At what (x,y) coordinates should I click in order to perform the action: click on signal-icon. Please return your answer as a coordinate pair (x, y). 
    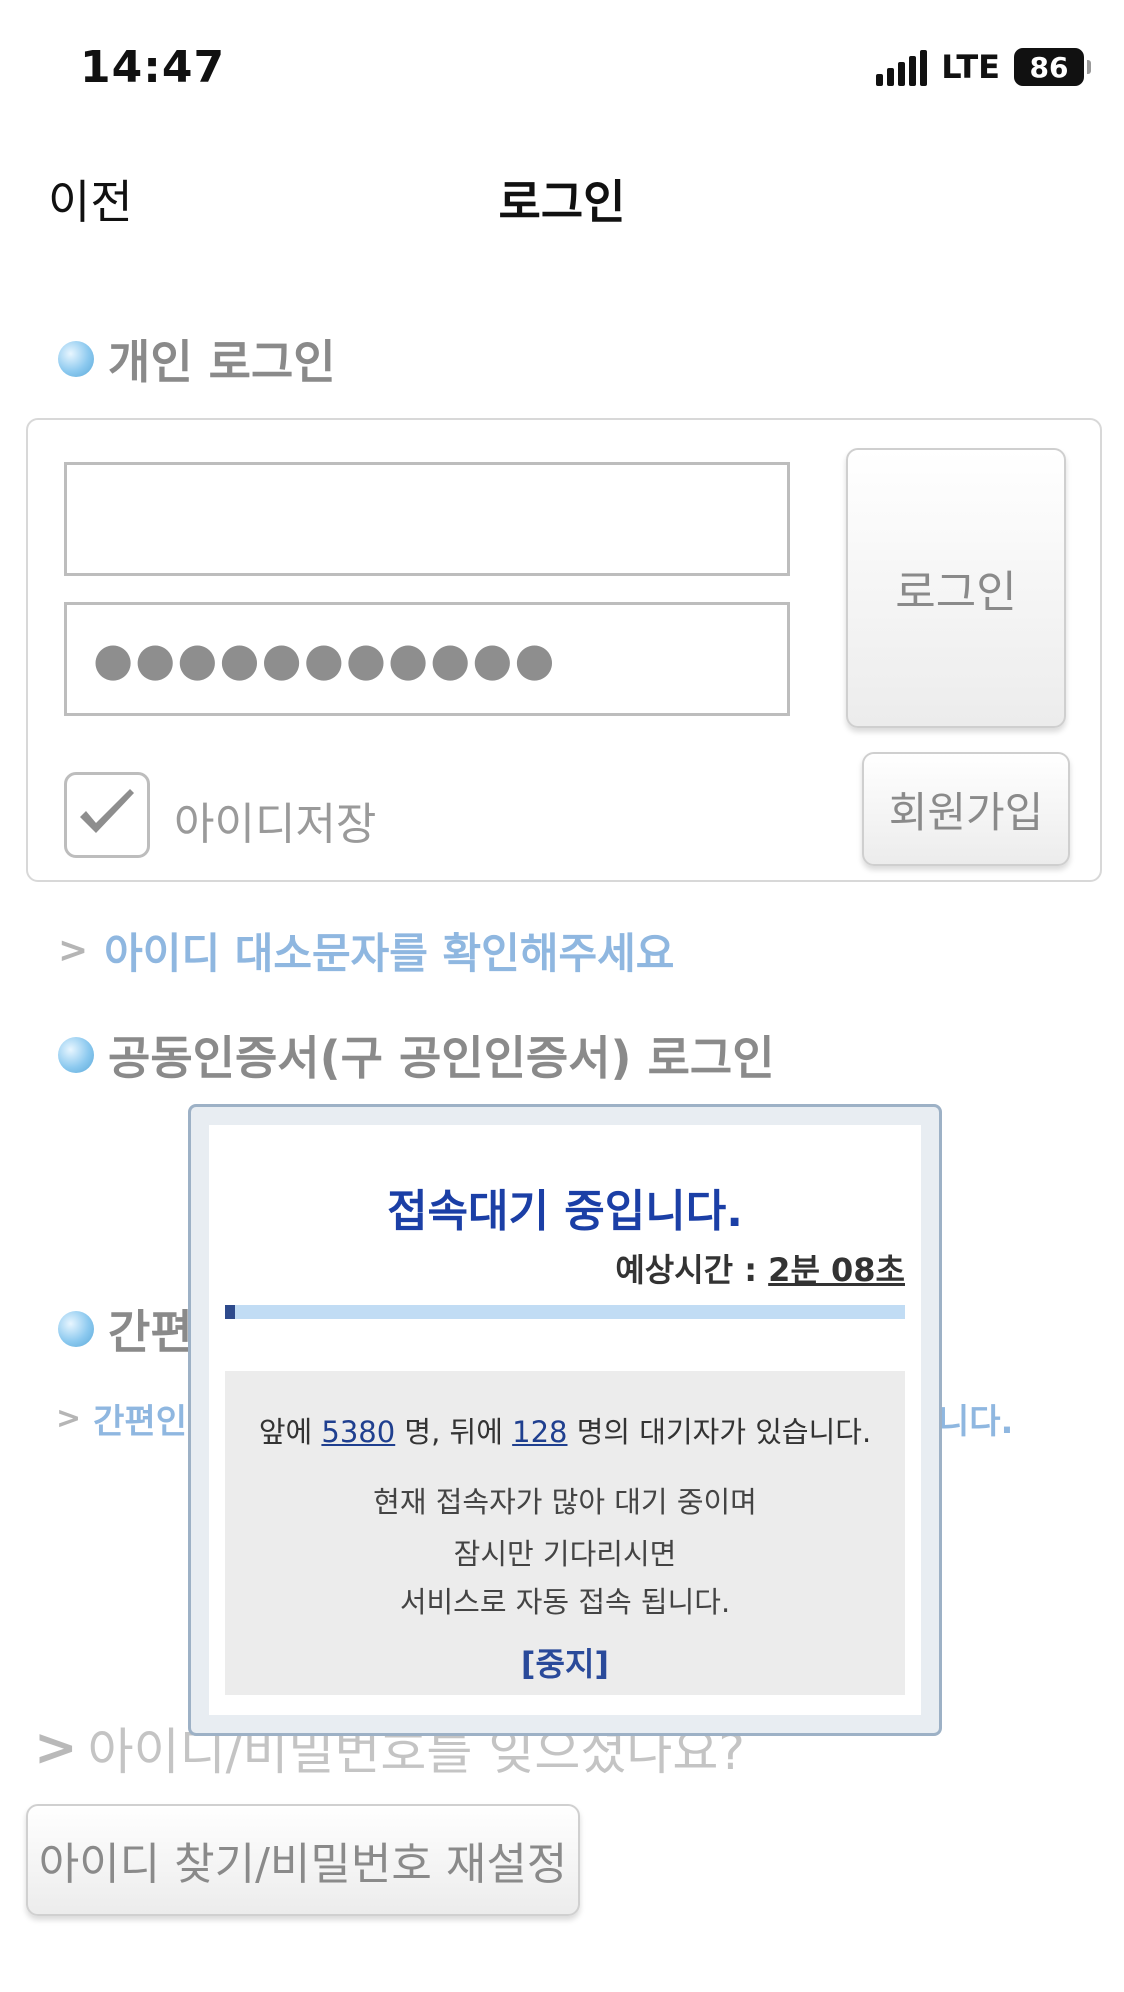
    Looking at the image, I should click on (902, 67).